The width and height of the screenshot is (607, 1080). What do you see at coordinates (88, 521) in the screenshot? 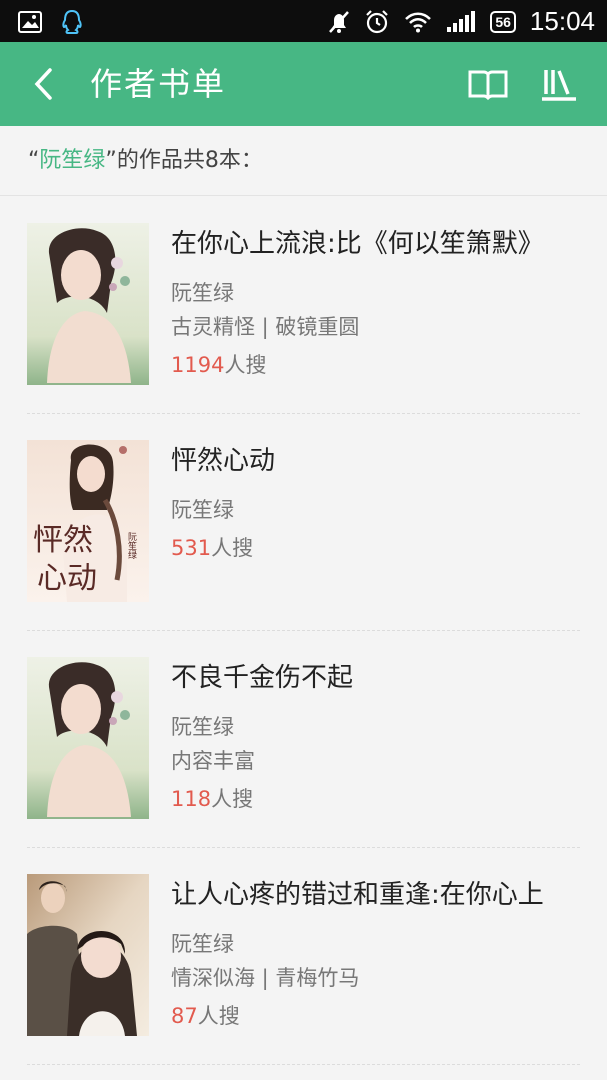
I see `book-cover: 怦然 心动 阮笙绿` at bounding box center [88, 521].